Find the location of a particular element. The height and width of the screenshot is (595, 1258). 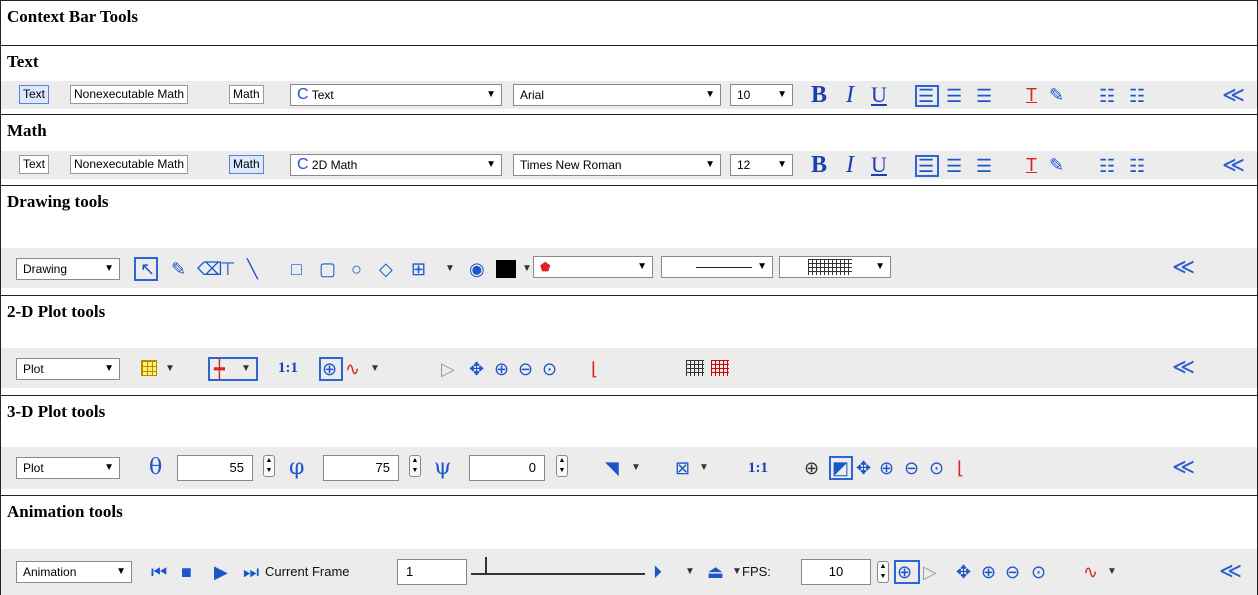

grid-icon is located at coordinates (149, 368).